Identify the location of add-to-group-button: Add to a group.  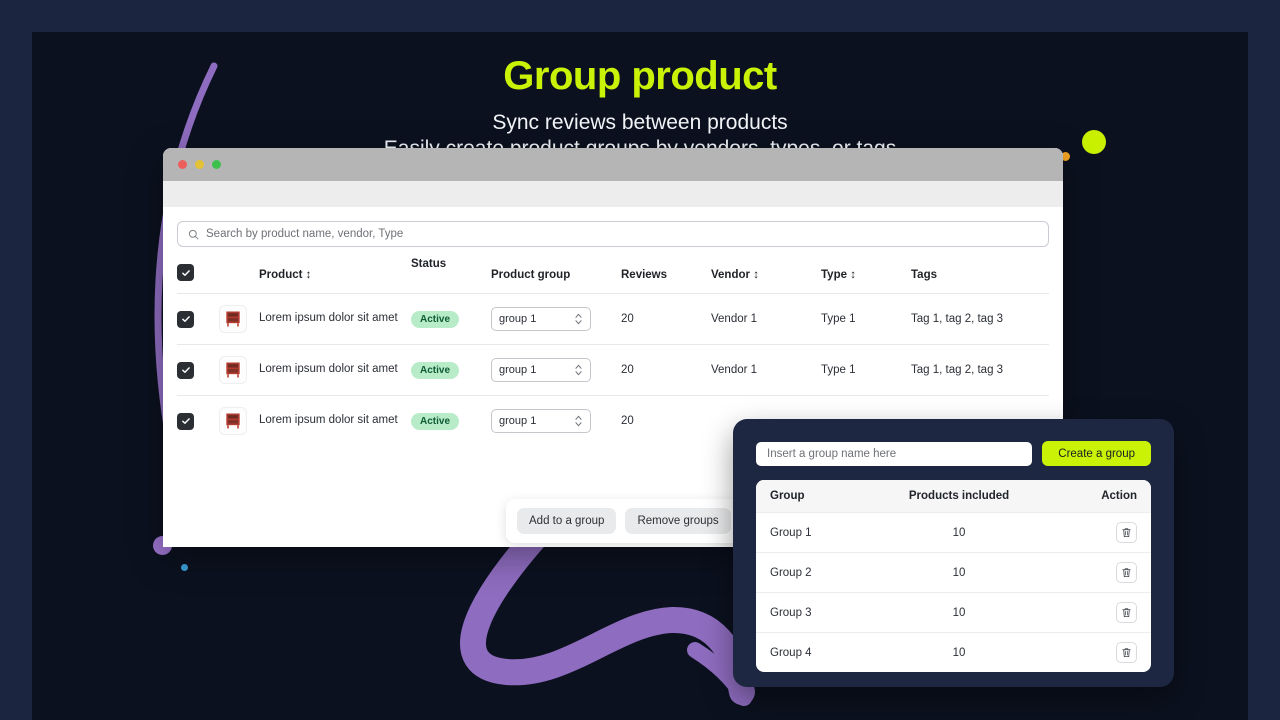
(567, 521).